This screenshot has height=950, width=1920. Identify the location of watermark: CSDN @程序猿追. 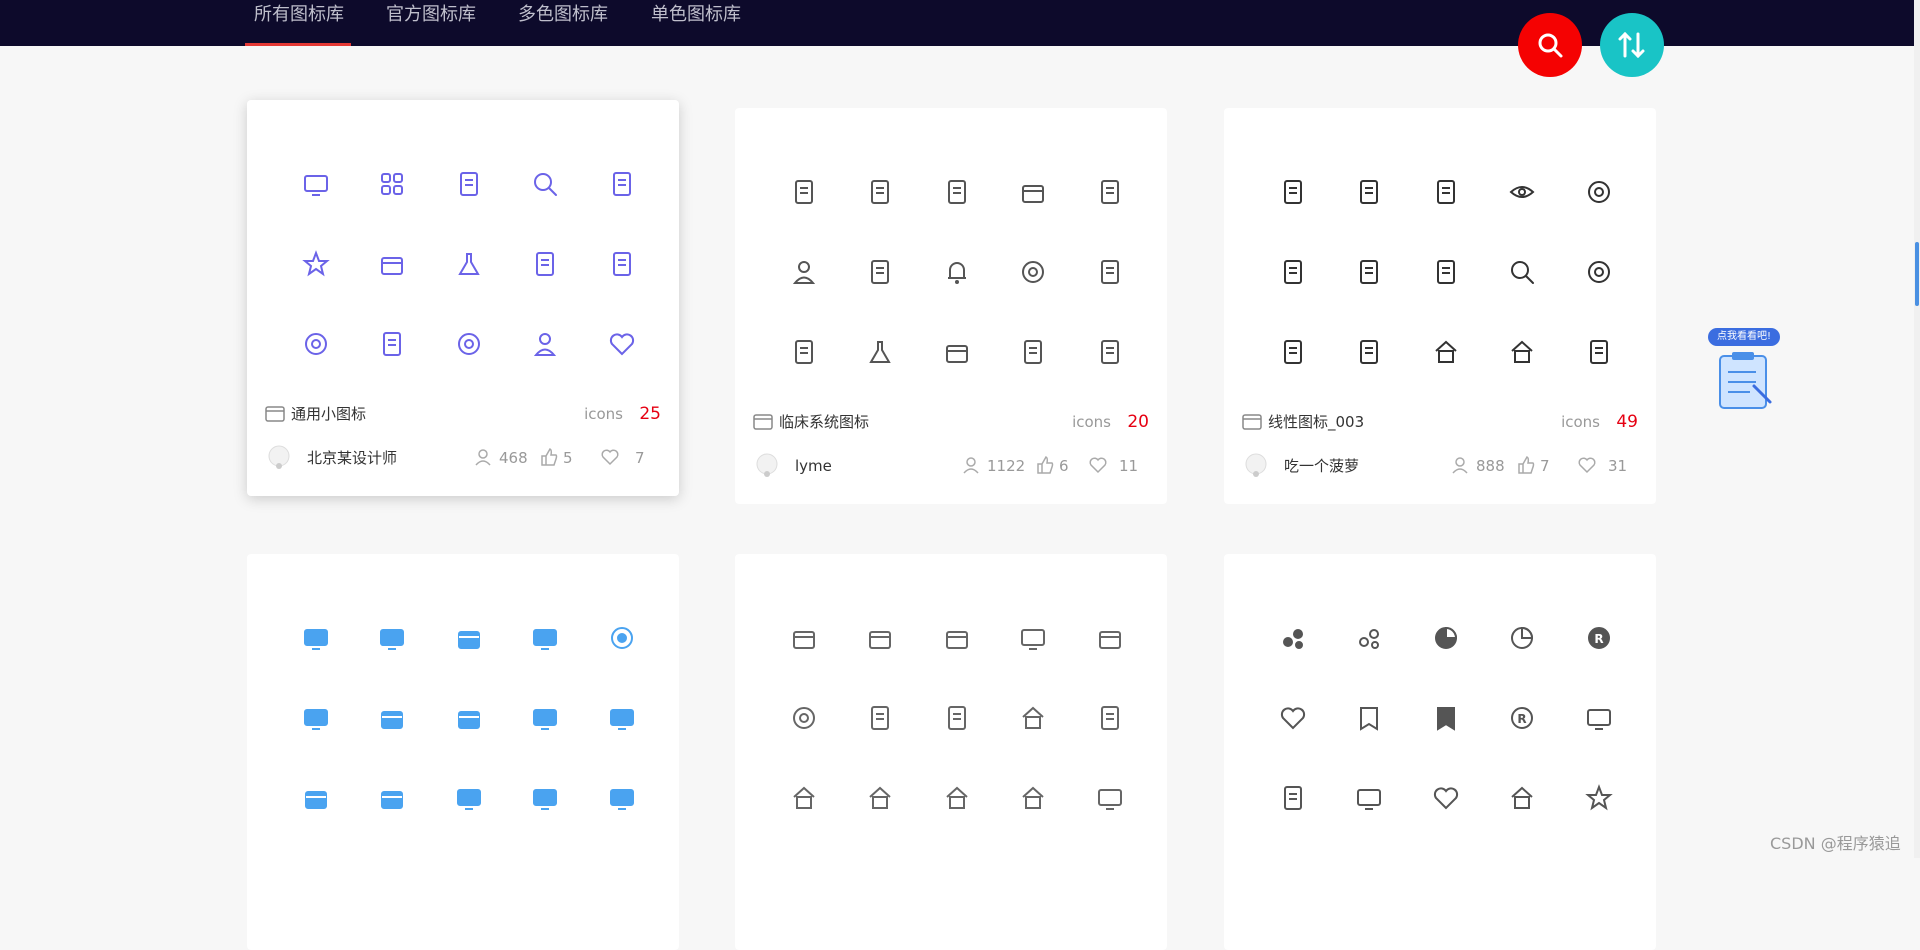
(1835, 843).